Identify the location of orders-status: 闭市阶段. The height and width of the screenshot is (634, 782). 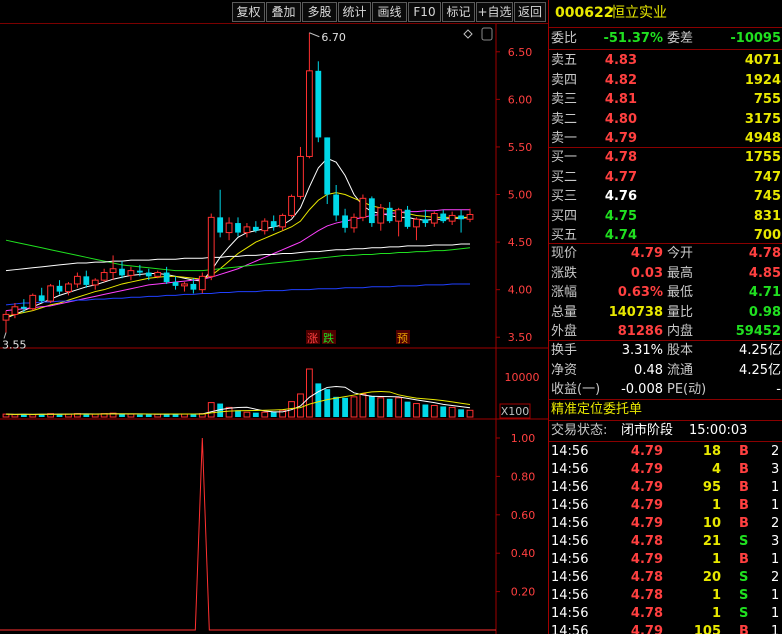
(647, 430).